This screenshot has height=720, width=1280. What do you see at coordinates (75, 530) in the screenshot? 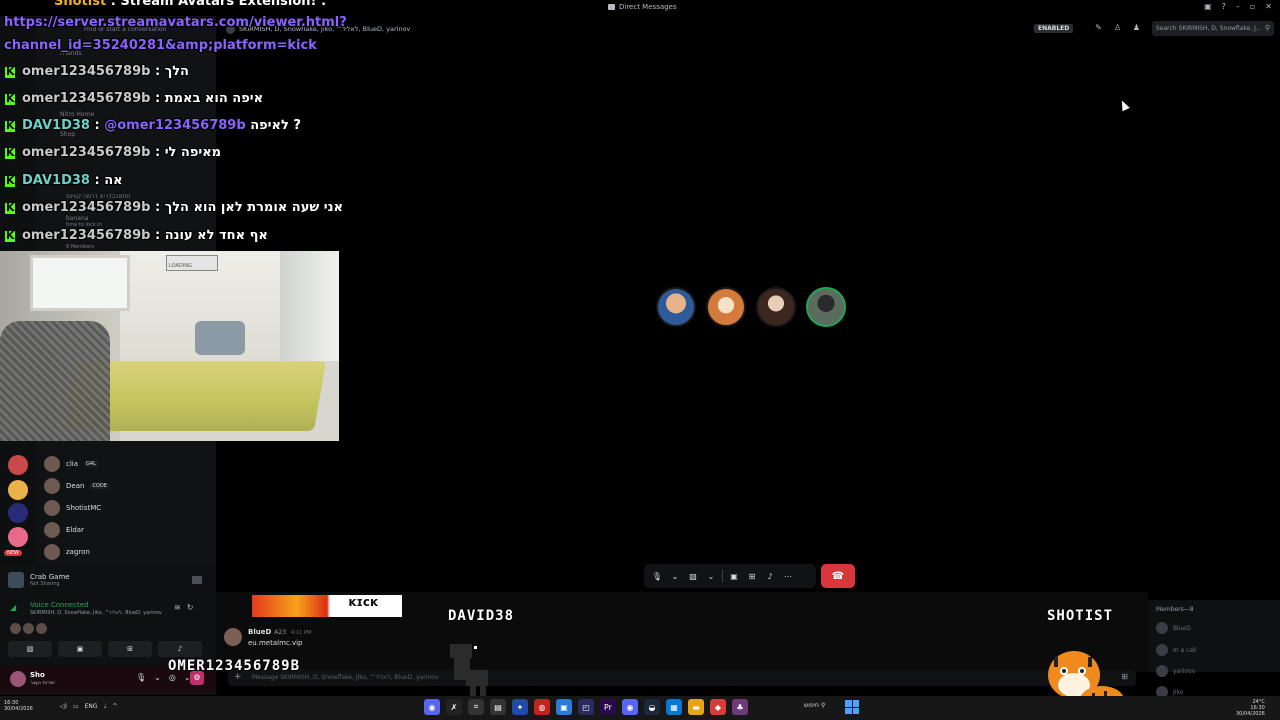
I see `member-name: Eldar` at bounding box center [75, 530].